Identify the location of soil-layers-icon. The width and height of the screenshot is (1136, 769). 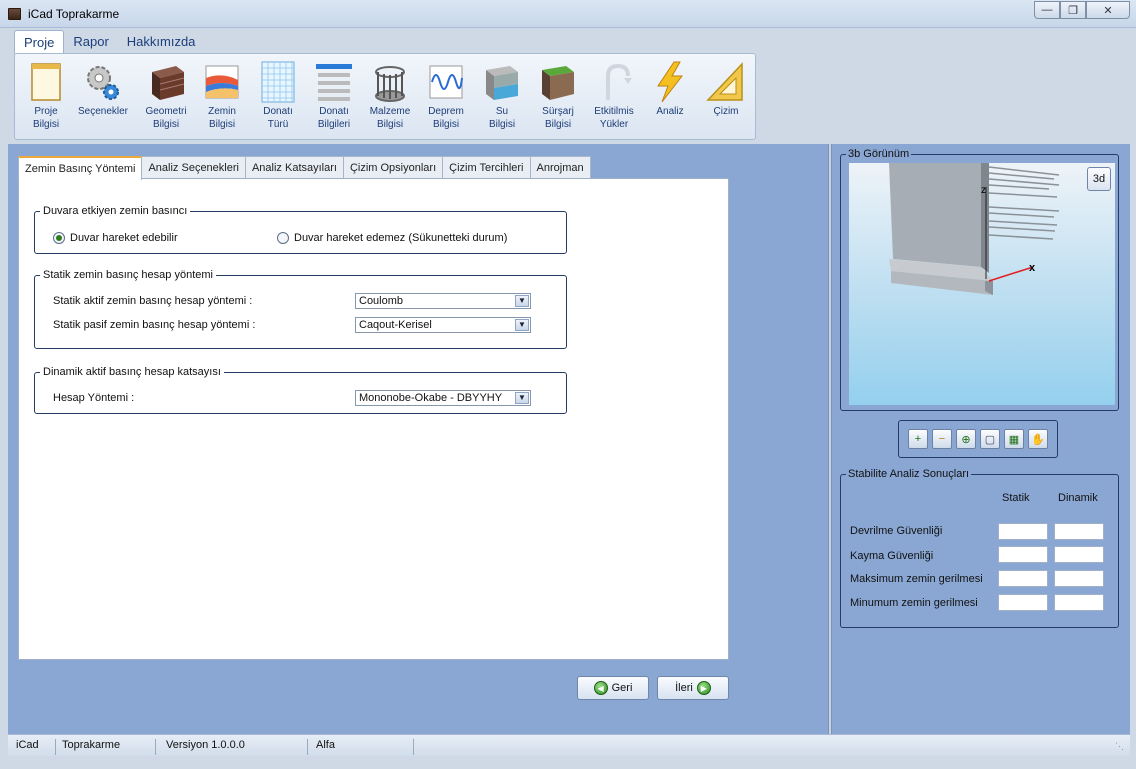
(222, 82).